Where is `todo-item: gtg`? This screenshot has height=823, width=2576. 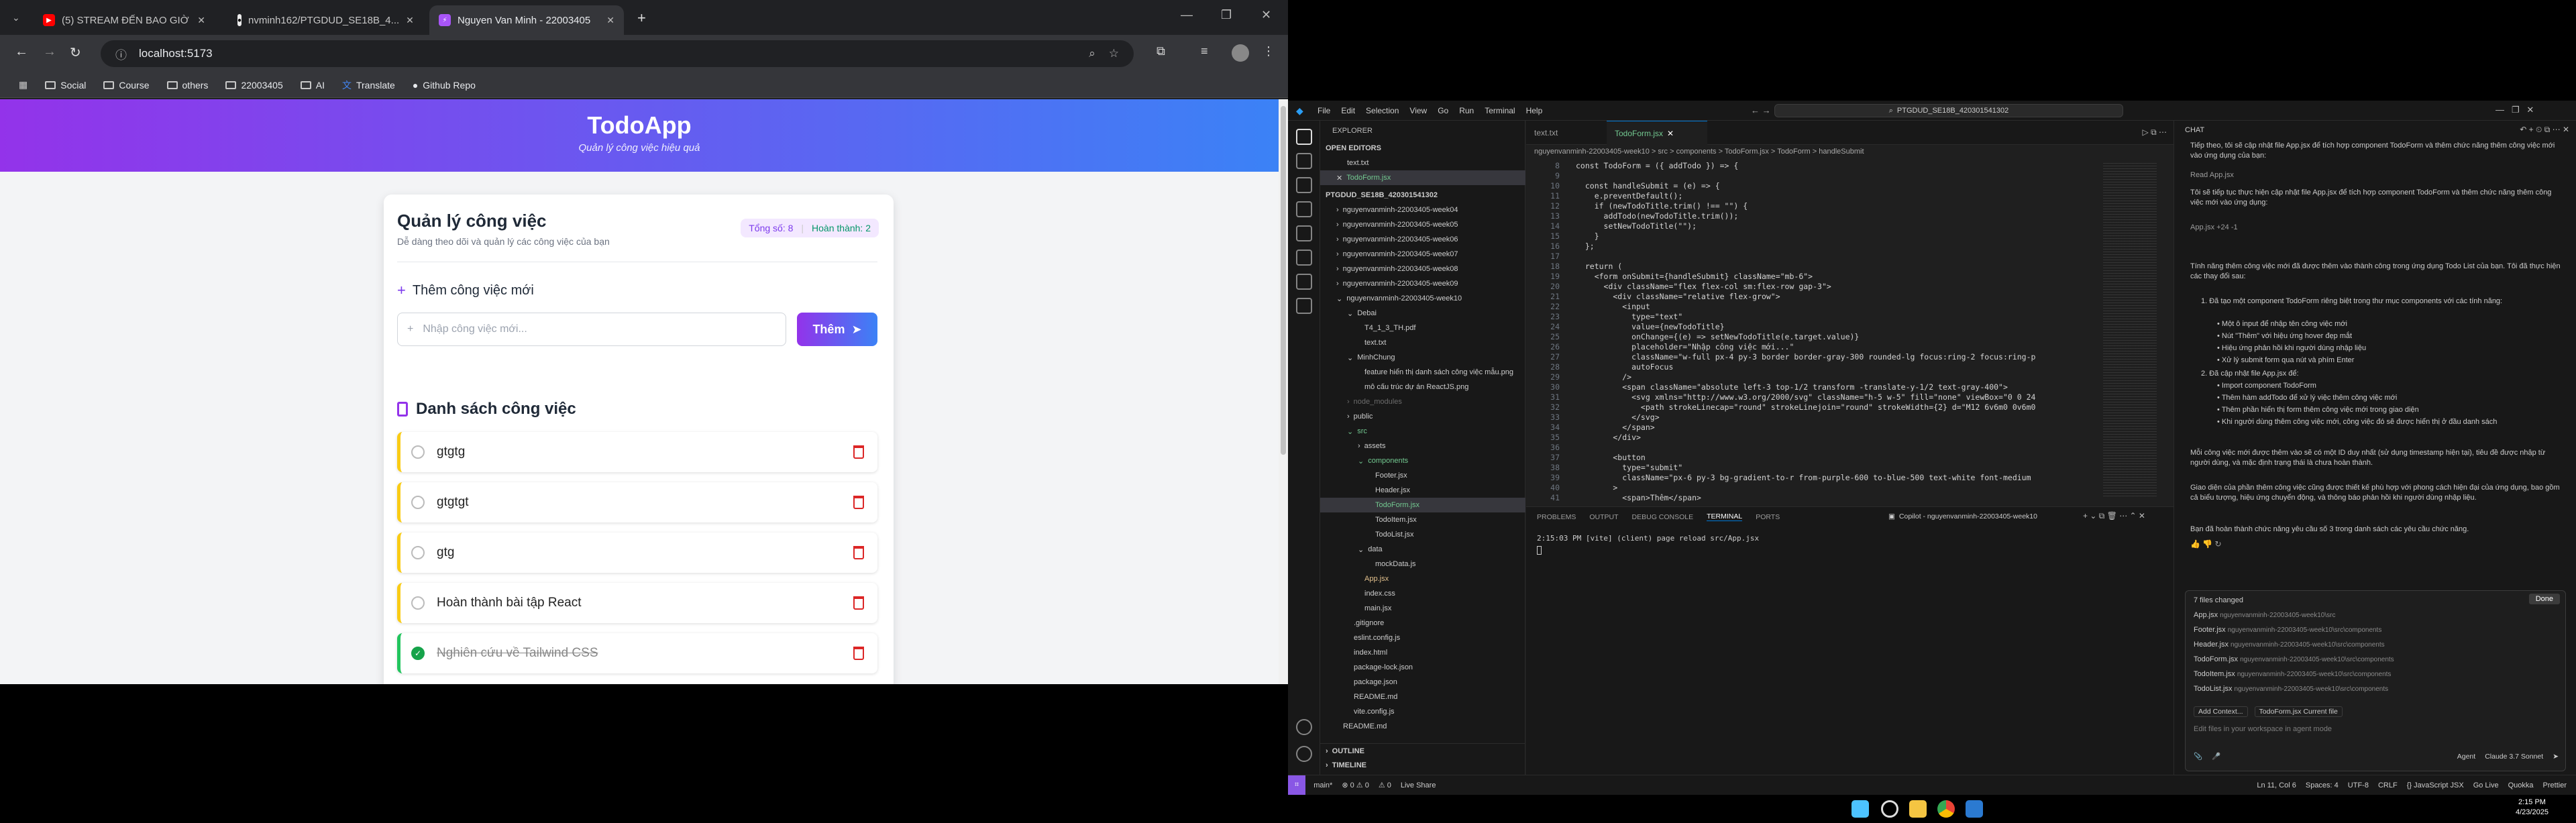
todo-item: gtg is located at coordinates (637, 553).